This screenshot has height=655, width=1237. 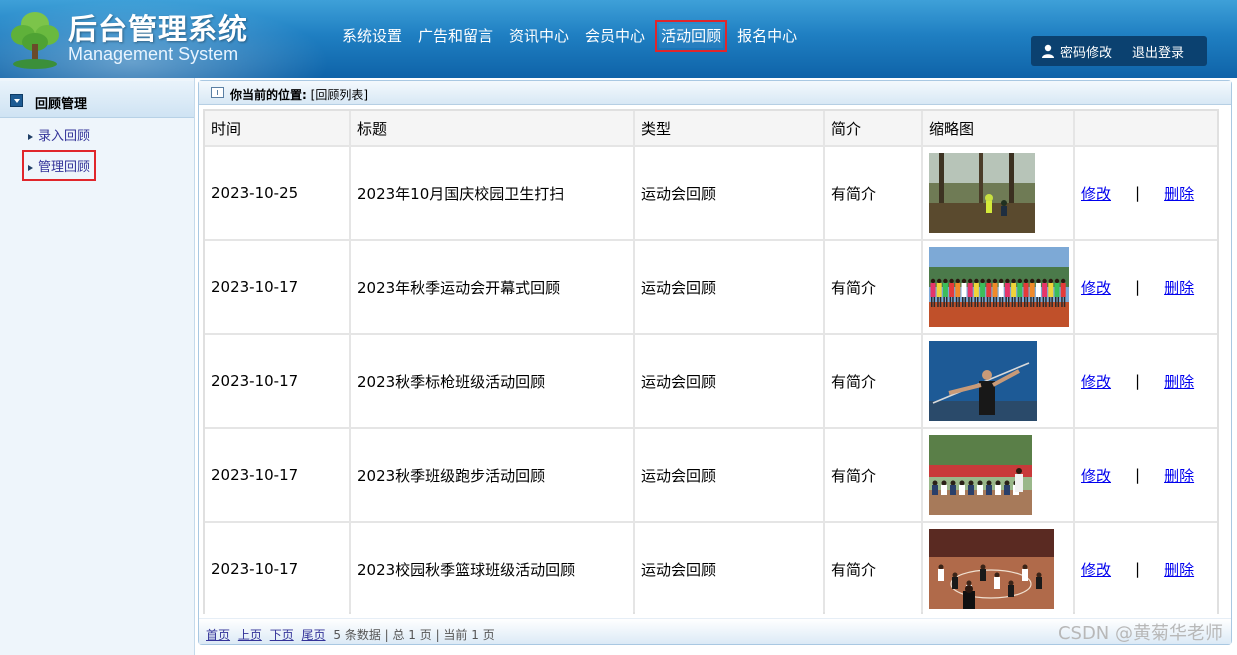 I want to click on prev-page-link: 上页, so click(x=250, y=635).